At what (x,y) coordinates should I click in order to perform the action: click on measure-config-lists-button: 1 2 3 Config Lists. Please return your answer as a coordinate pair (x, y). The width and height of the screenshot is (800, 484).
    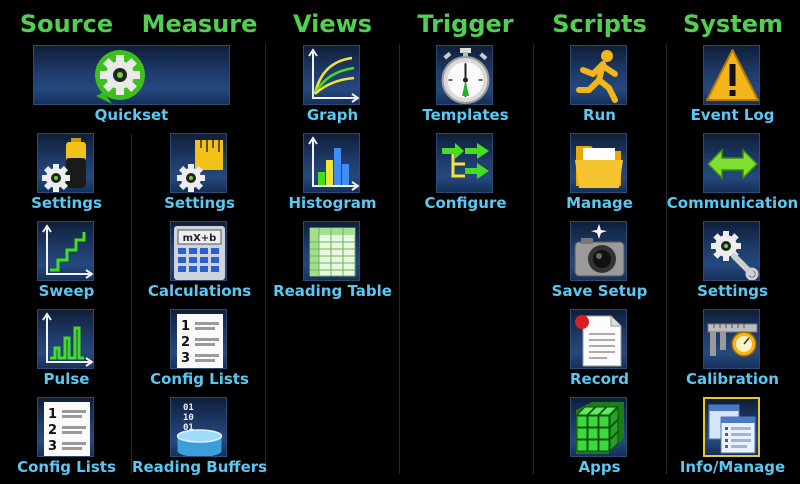
    Looking at the image, I should click on (199, 352).